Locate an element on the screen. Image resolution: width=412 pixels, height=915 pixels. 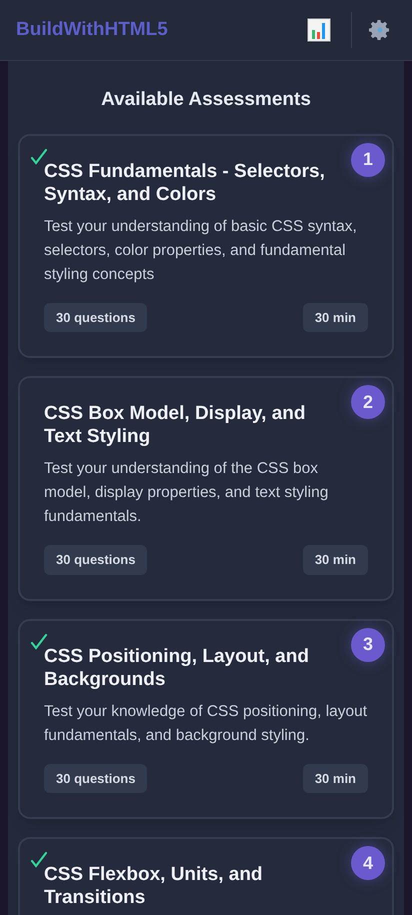
assessment-description: Test your knowledge of CSS positioning, layout fundamentals, and background styling. is located at coordinates (206, 724).